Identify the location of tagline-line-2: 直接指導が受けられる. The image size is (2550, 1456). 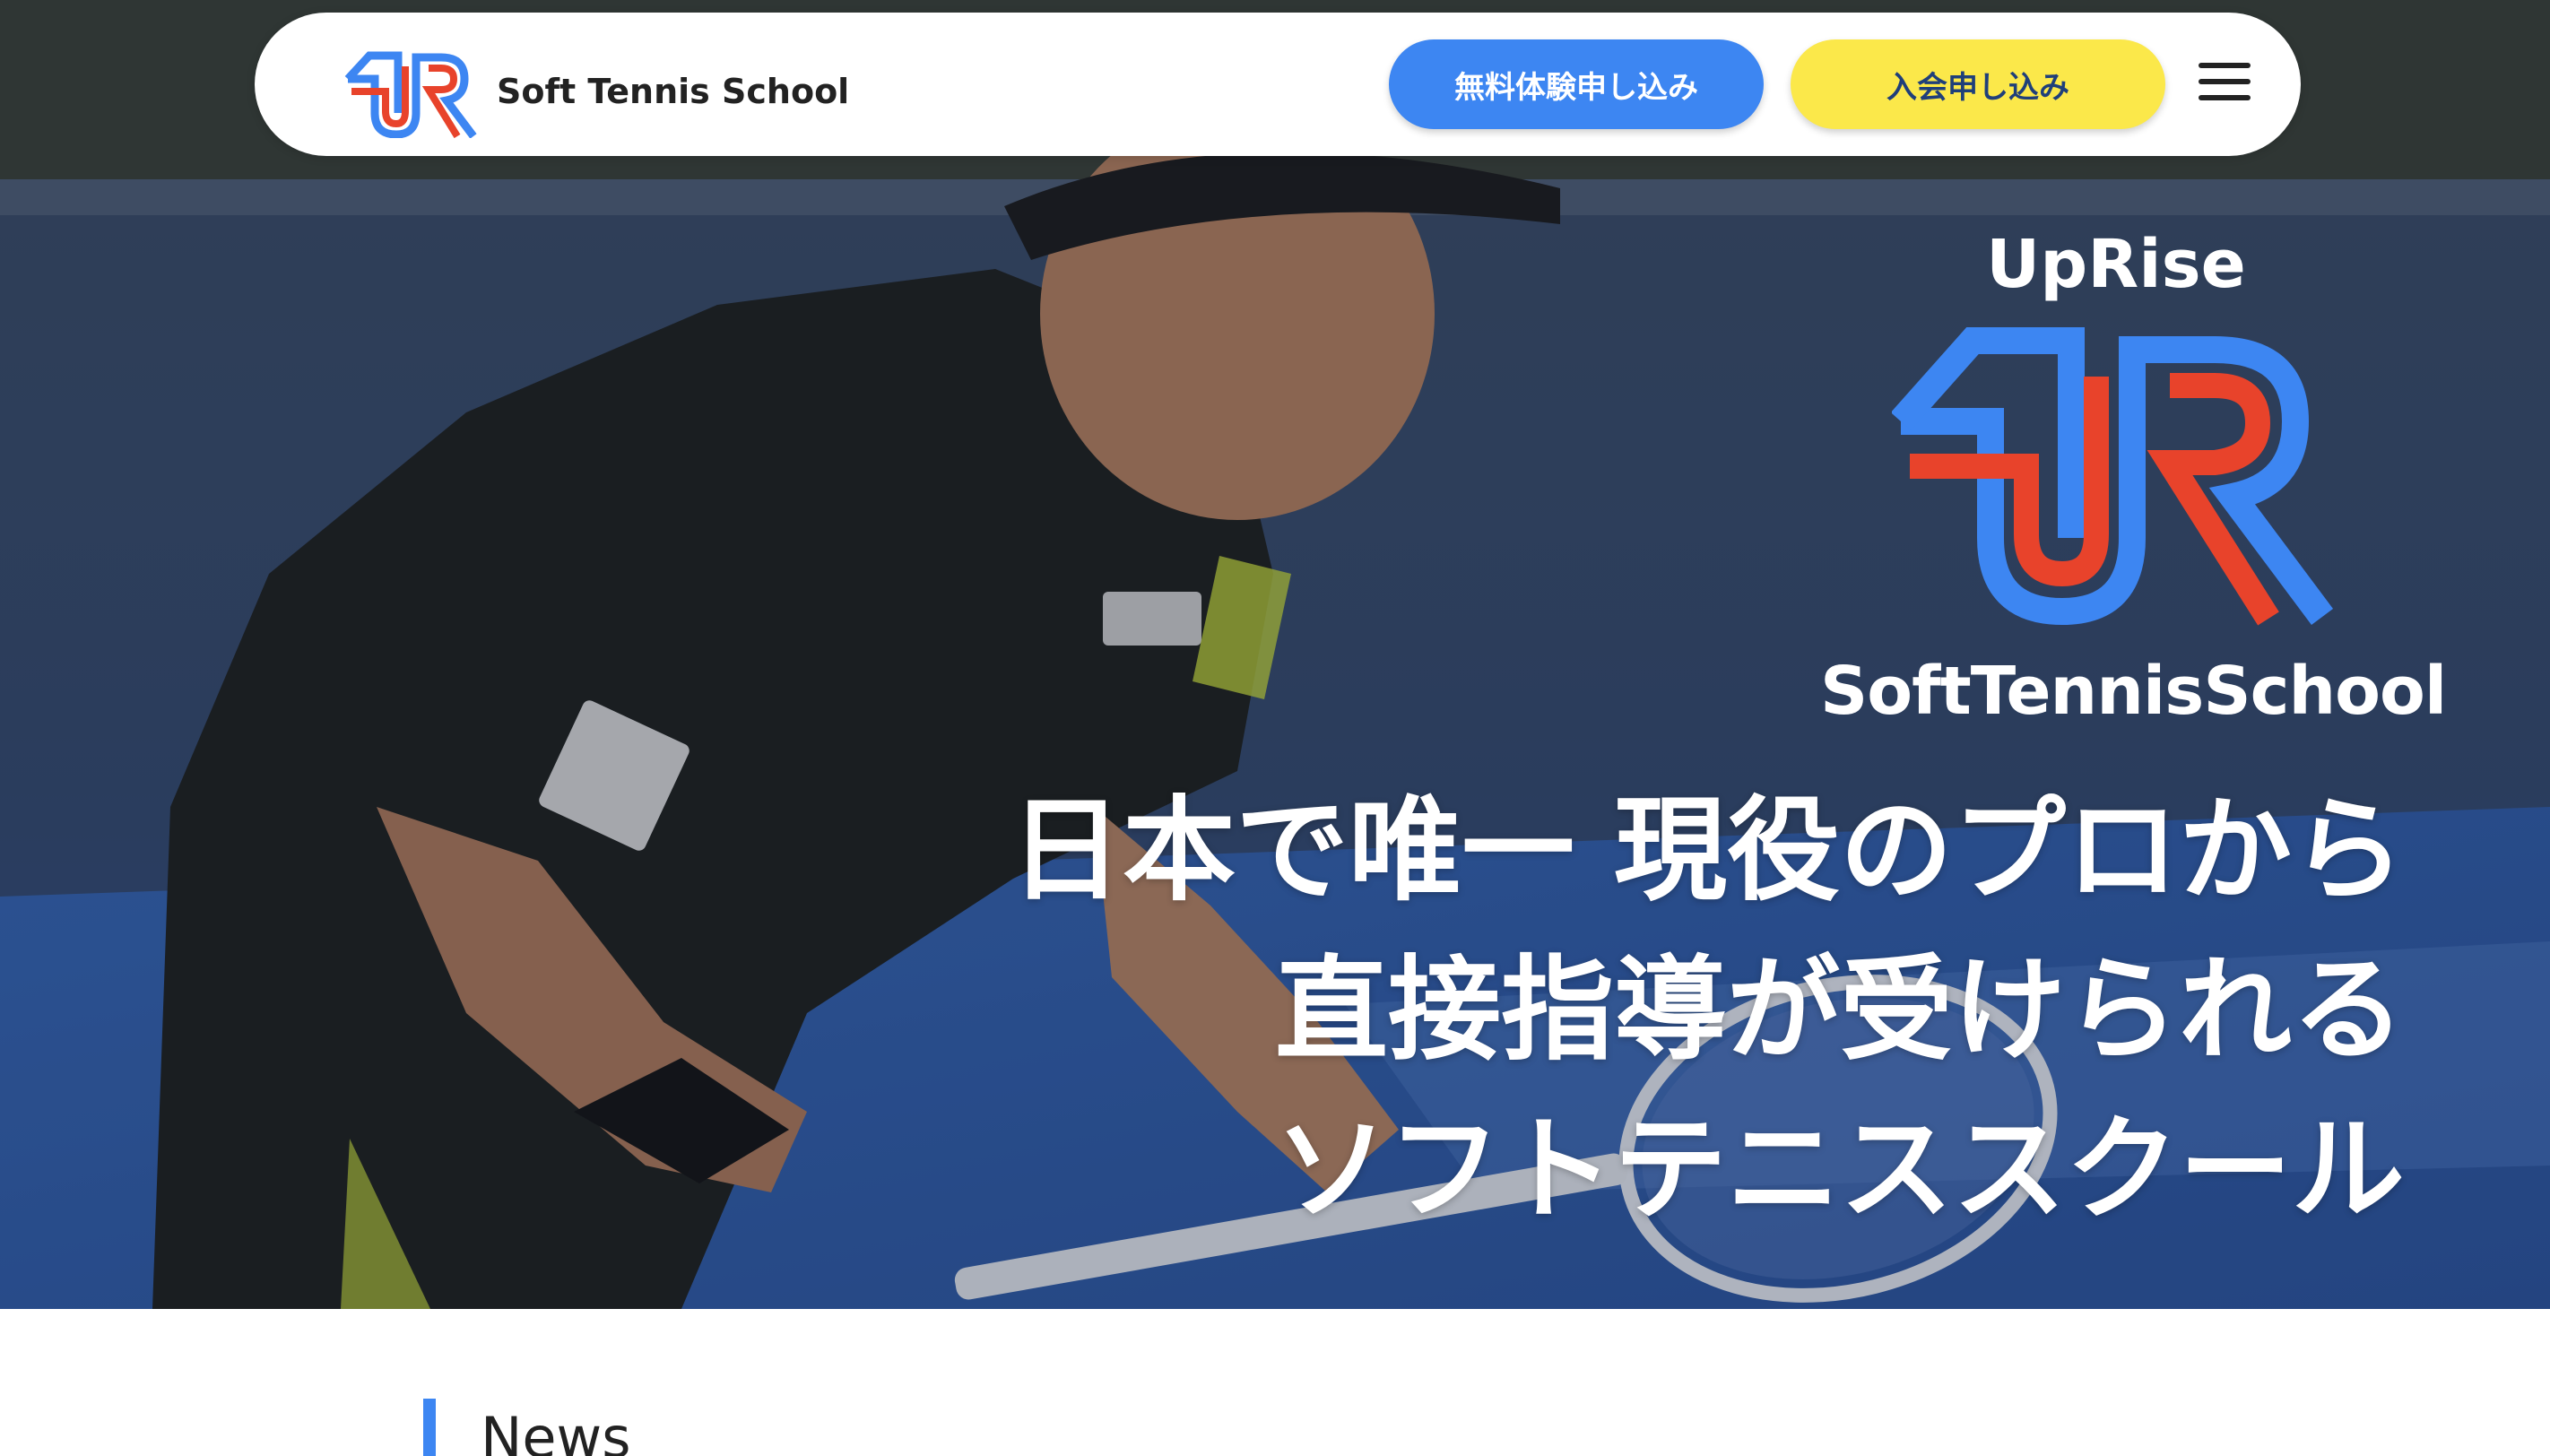
(1840, 1010).